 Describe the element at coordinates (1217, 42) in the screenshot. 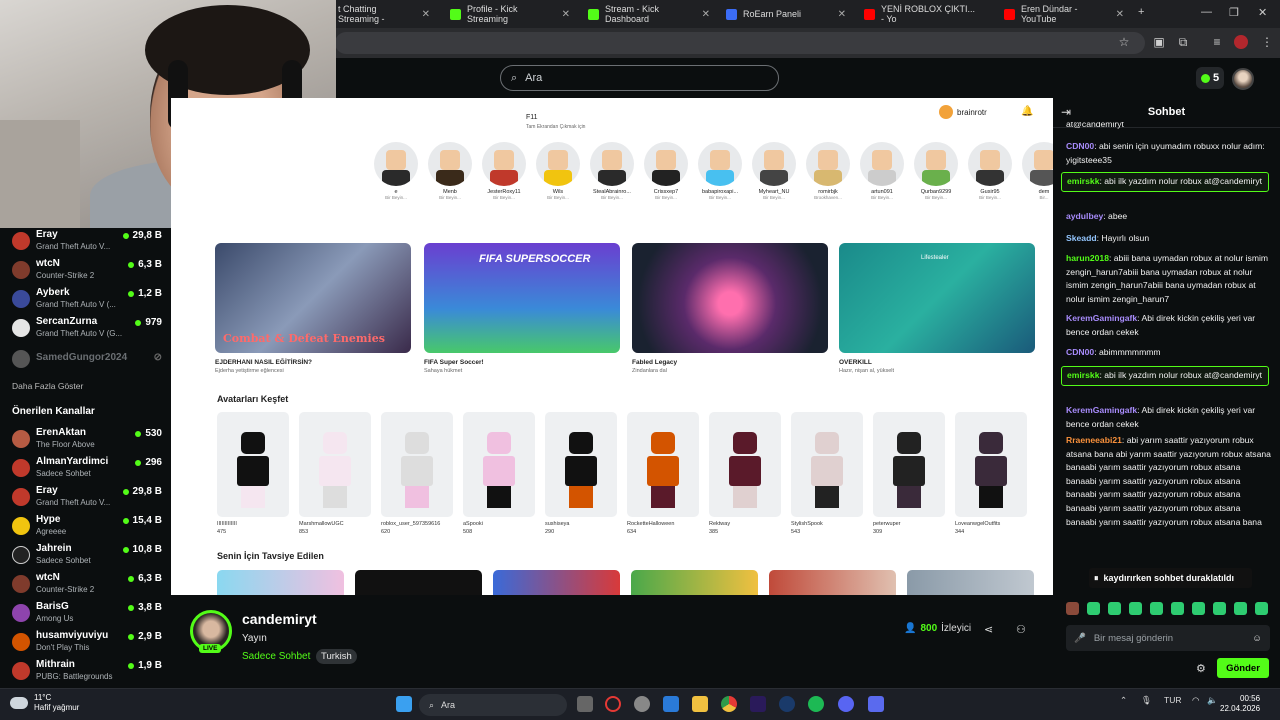

I see `menu-icon: ≡` at that location.